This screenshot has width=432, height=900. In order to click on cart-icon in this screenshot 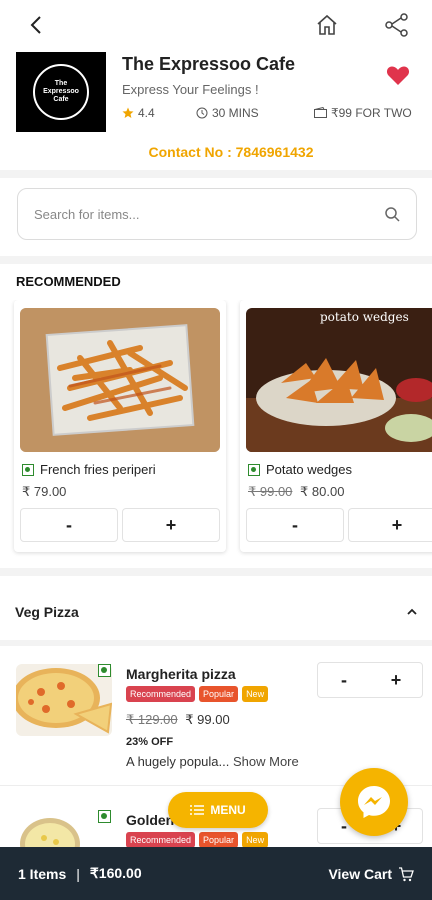, I will do `click(406, 873)`.